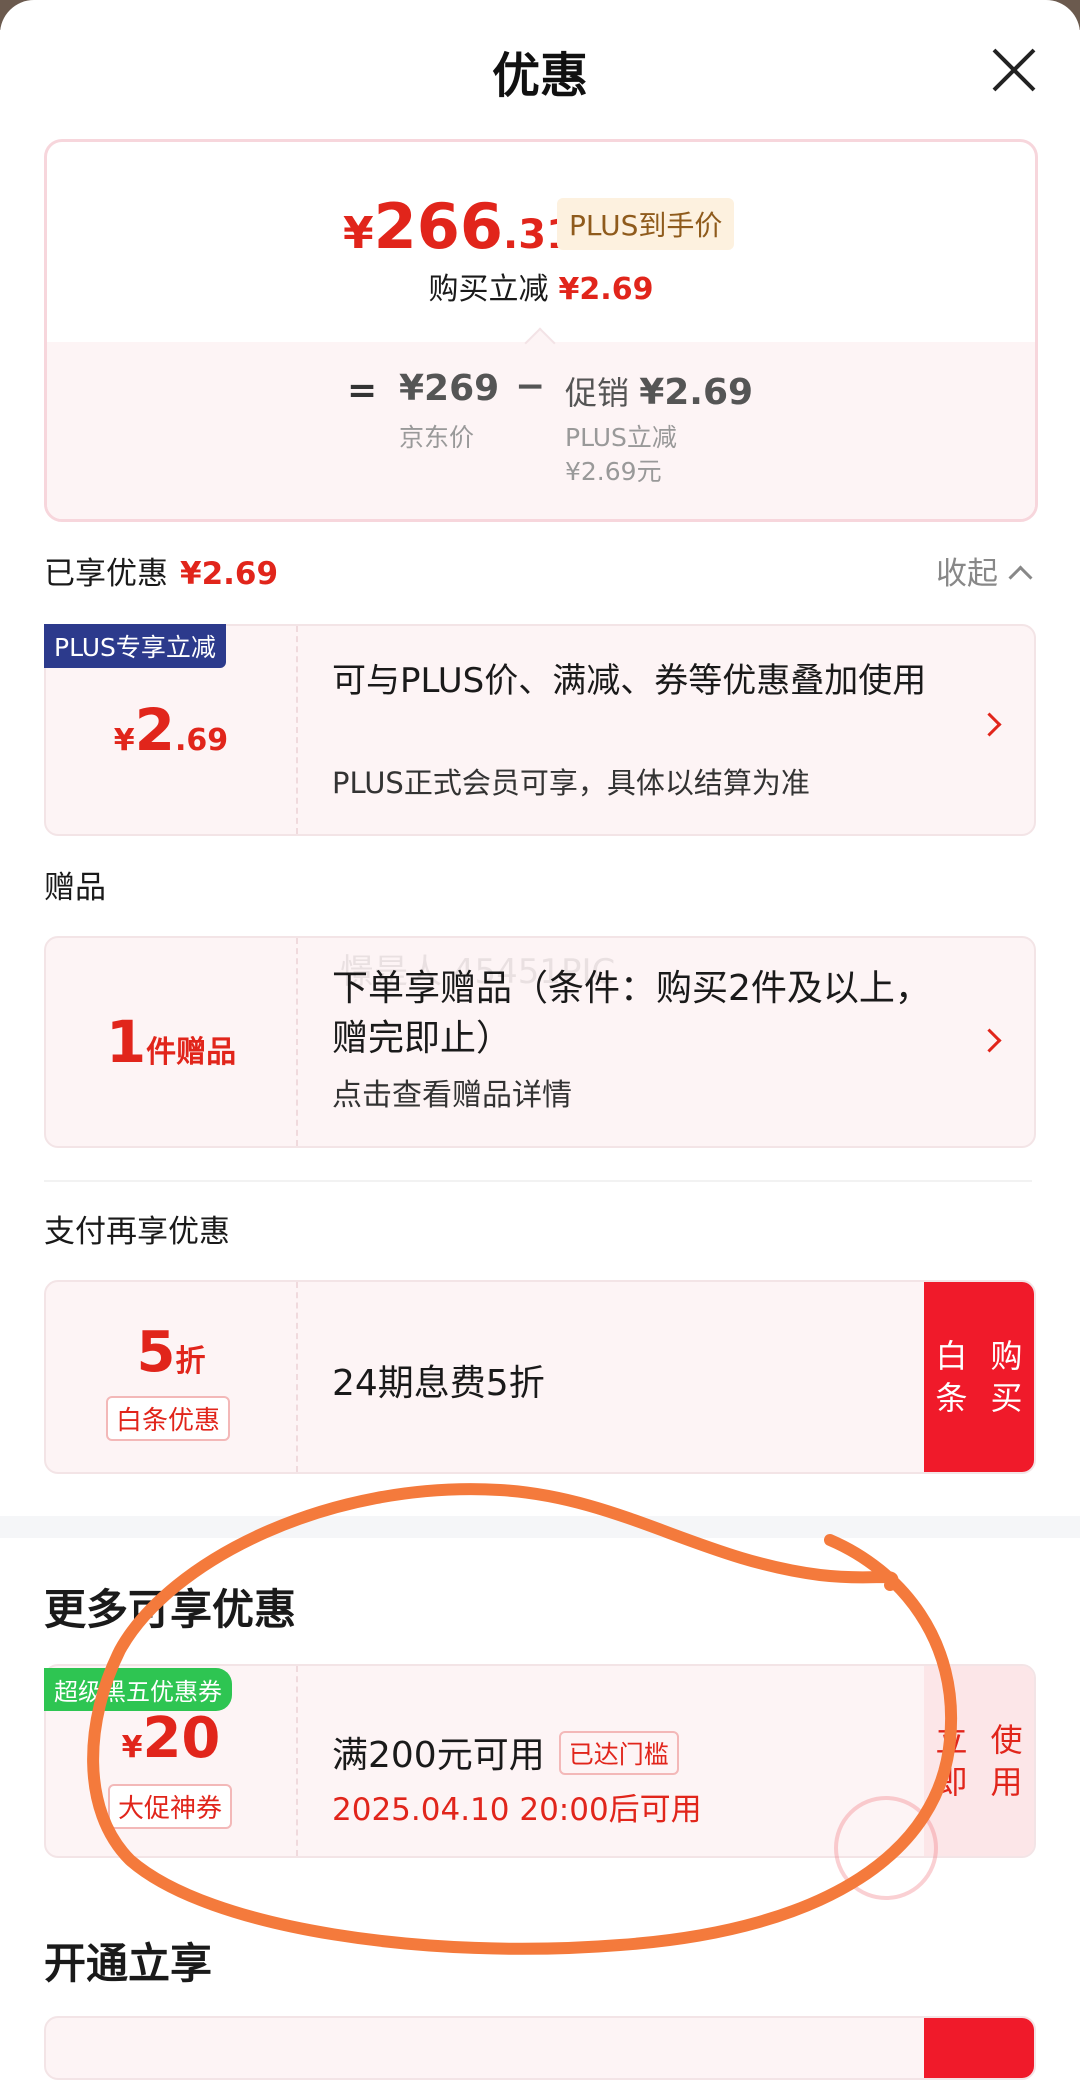  Describe the element at coordinates (124, 740) in the screenshot. I see `plus-discount-currency: ¥` at that location.